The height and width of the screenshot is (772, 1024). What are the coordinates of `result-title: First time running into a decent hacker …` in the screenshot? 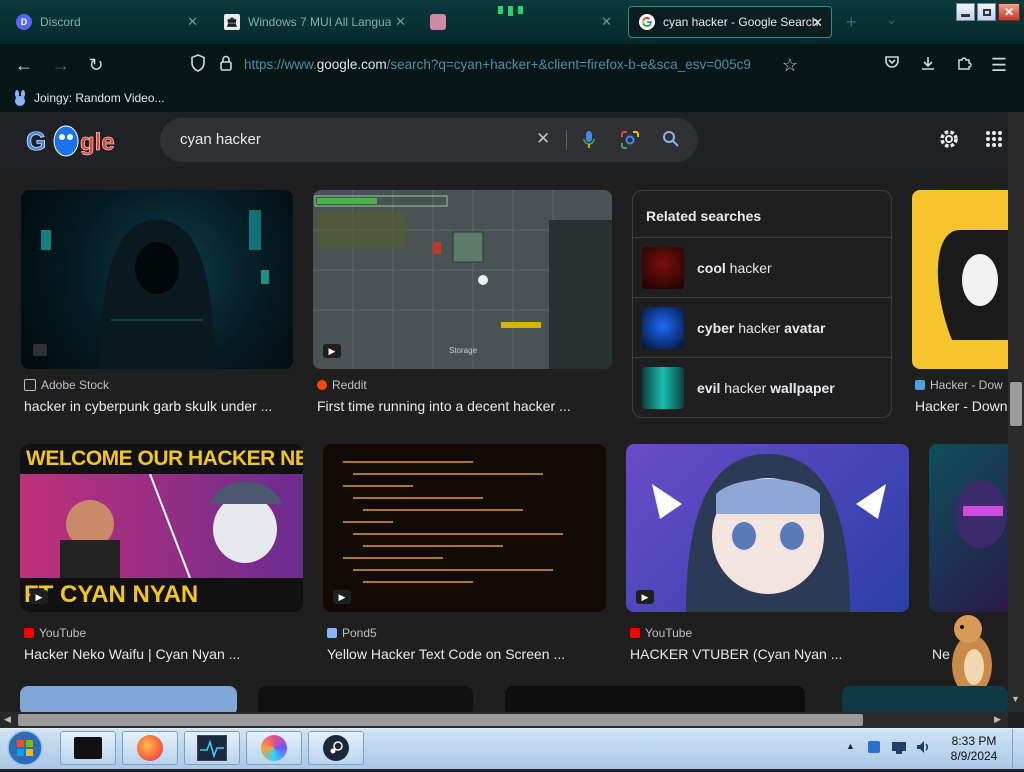 It's located at (462, 406).